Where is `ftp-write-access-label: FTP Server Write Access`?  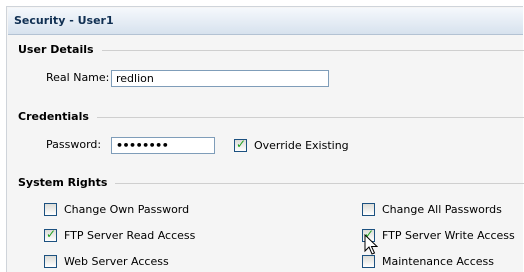 ftp-write-access-label: FTP Server Write Access is located at coordinates (448, 235).